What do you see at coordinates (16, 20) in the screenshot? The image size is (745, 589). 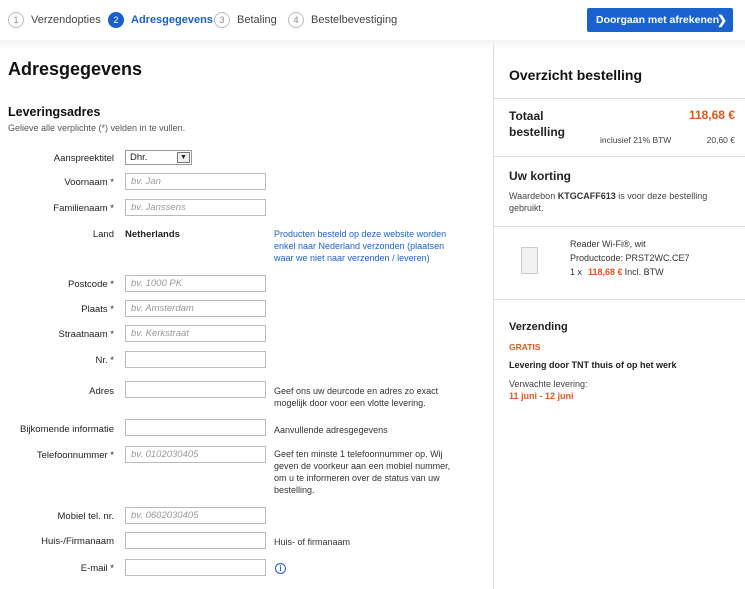 I see `step-number: 1` at bounding box center [16, 20].